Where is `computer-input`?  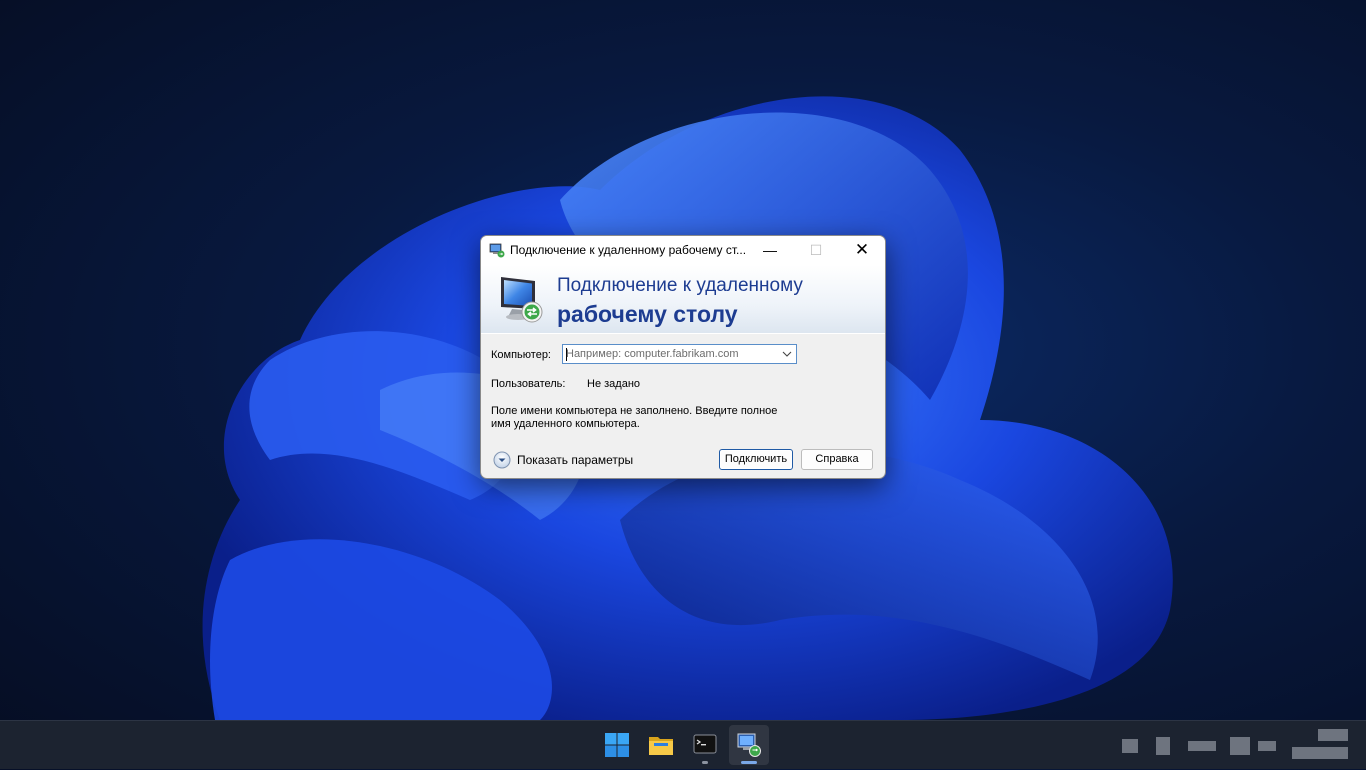 computer-input is located at coordinates (668, 354).